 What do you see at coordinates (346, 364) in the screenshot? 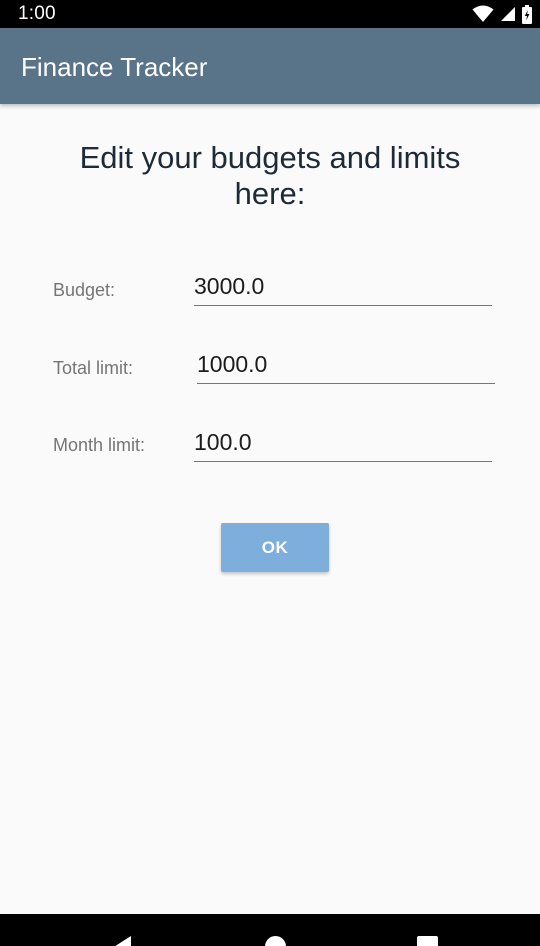
I see `total-limit-input: 1000.0` at bounding box center [346, 364].